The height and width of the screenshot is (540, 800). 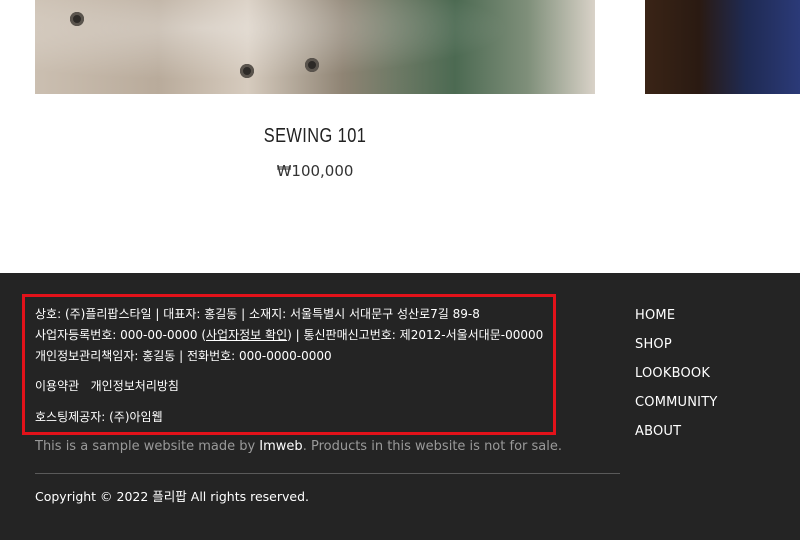 I want to click on product-image-shade, so click(x=315, y=47).